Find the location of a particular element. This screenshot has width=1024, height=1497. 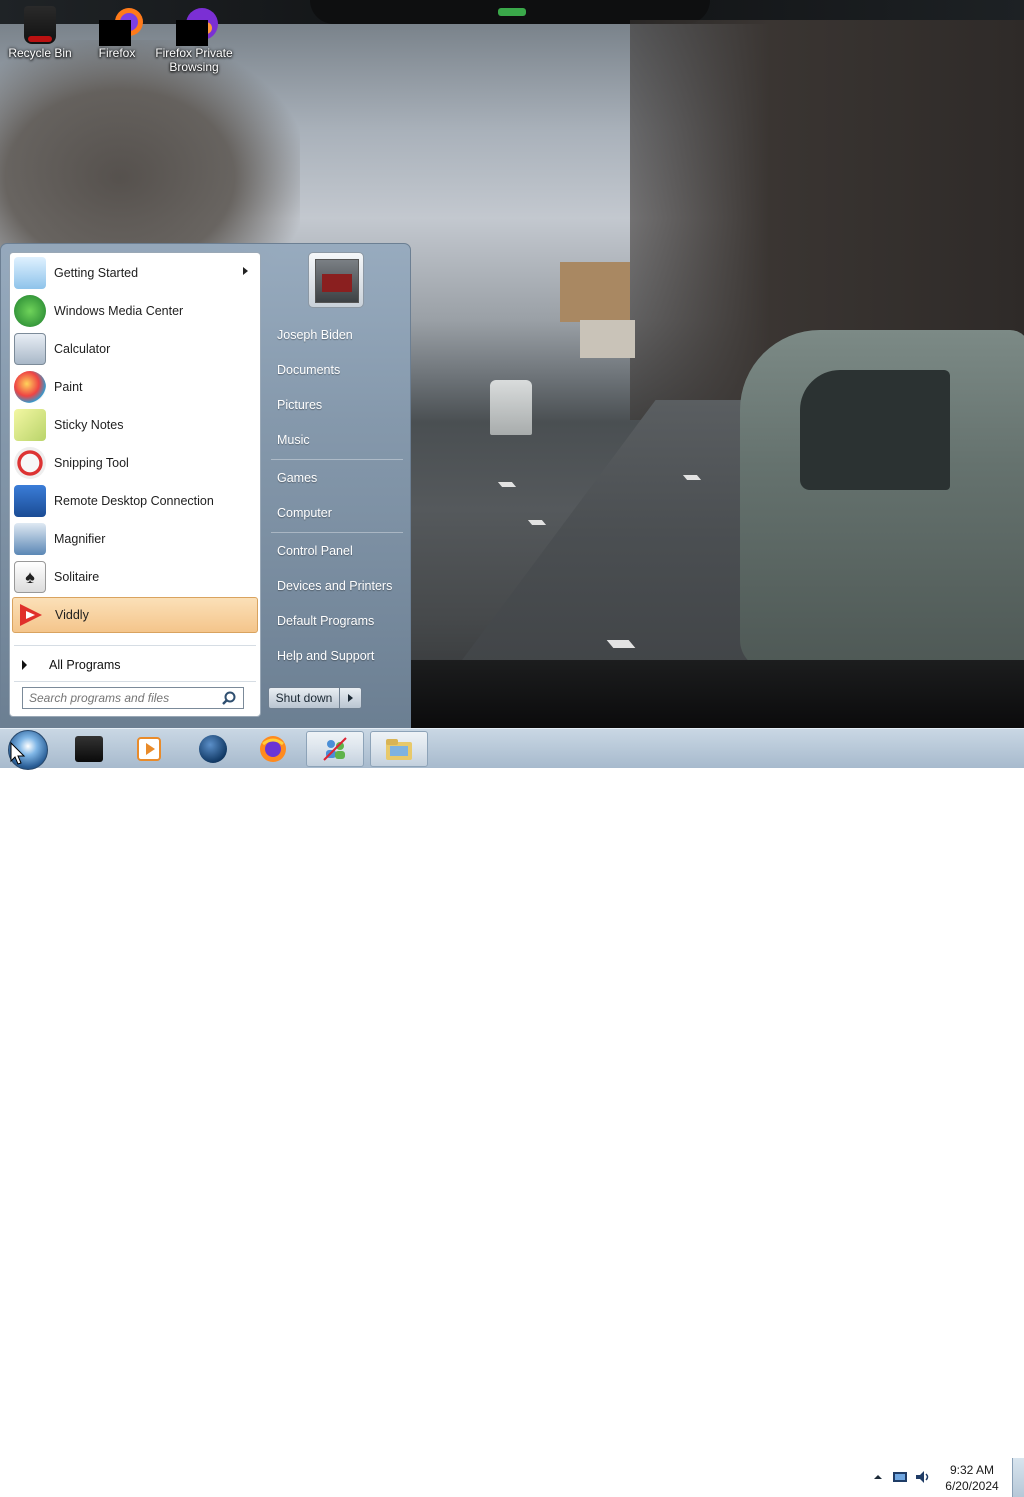

triangle-right-icon is located at coordinates (24, 665).